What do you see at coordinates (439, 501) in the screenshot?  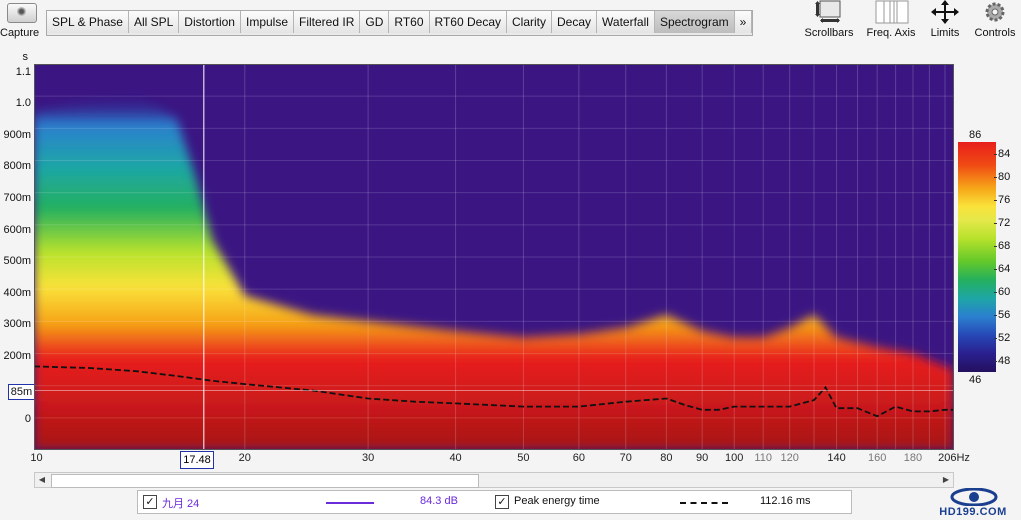 I see `series1-value: 84.3 dB` at bounding box center [439, 501].